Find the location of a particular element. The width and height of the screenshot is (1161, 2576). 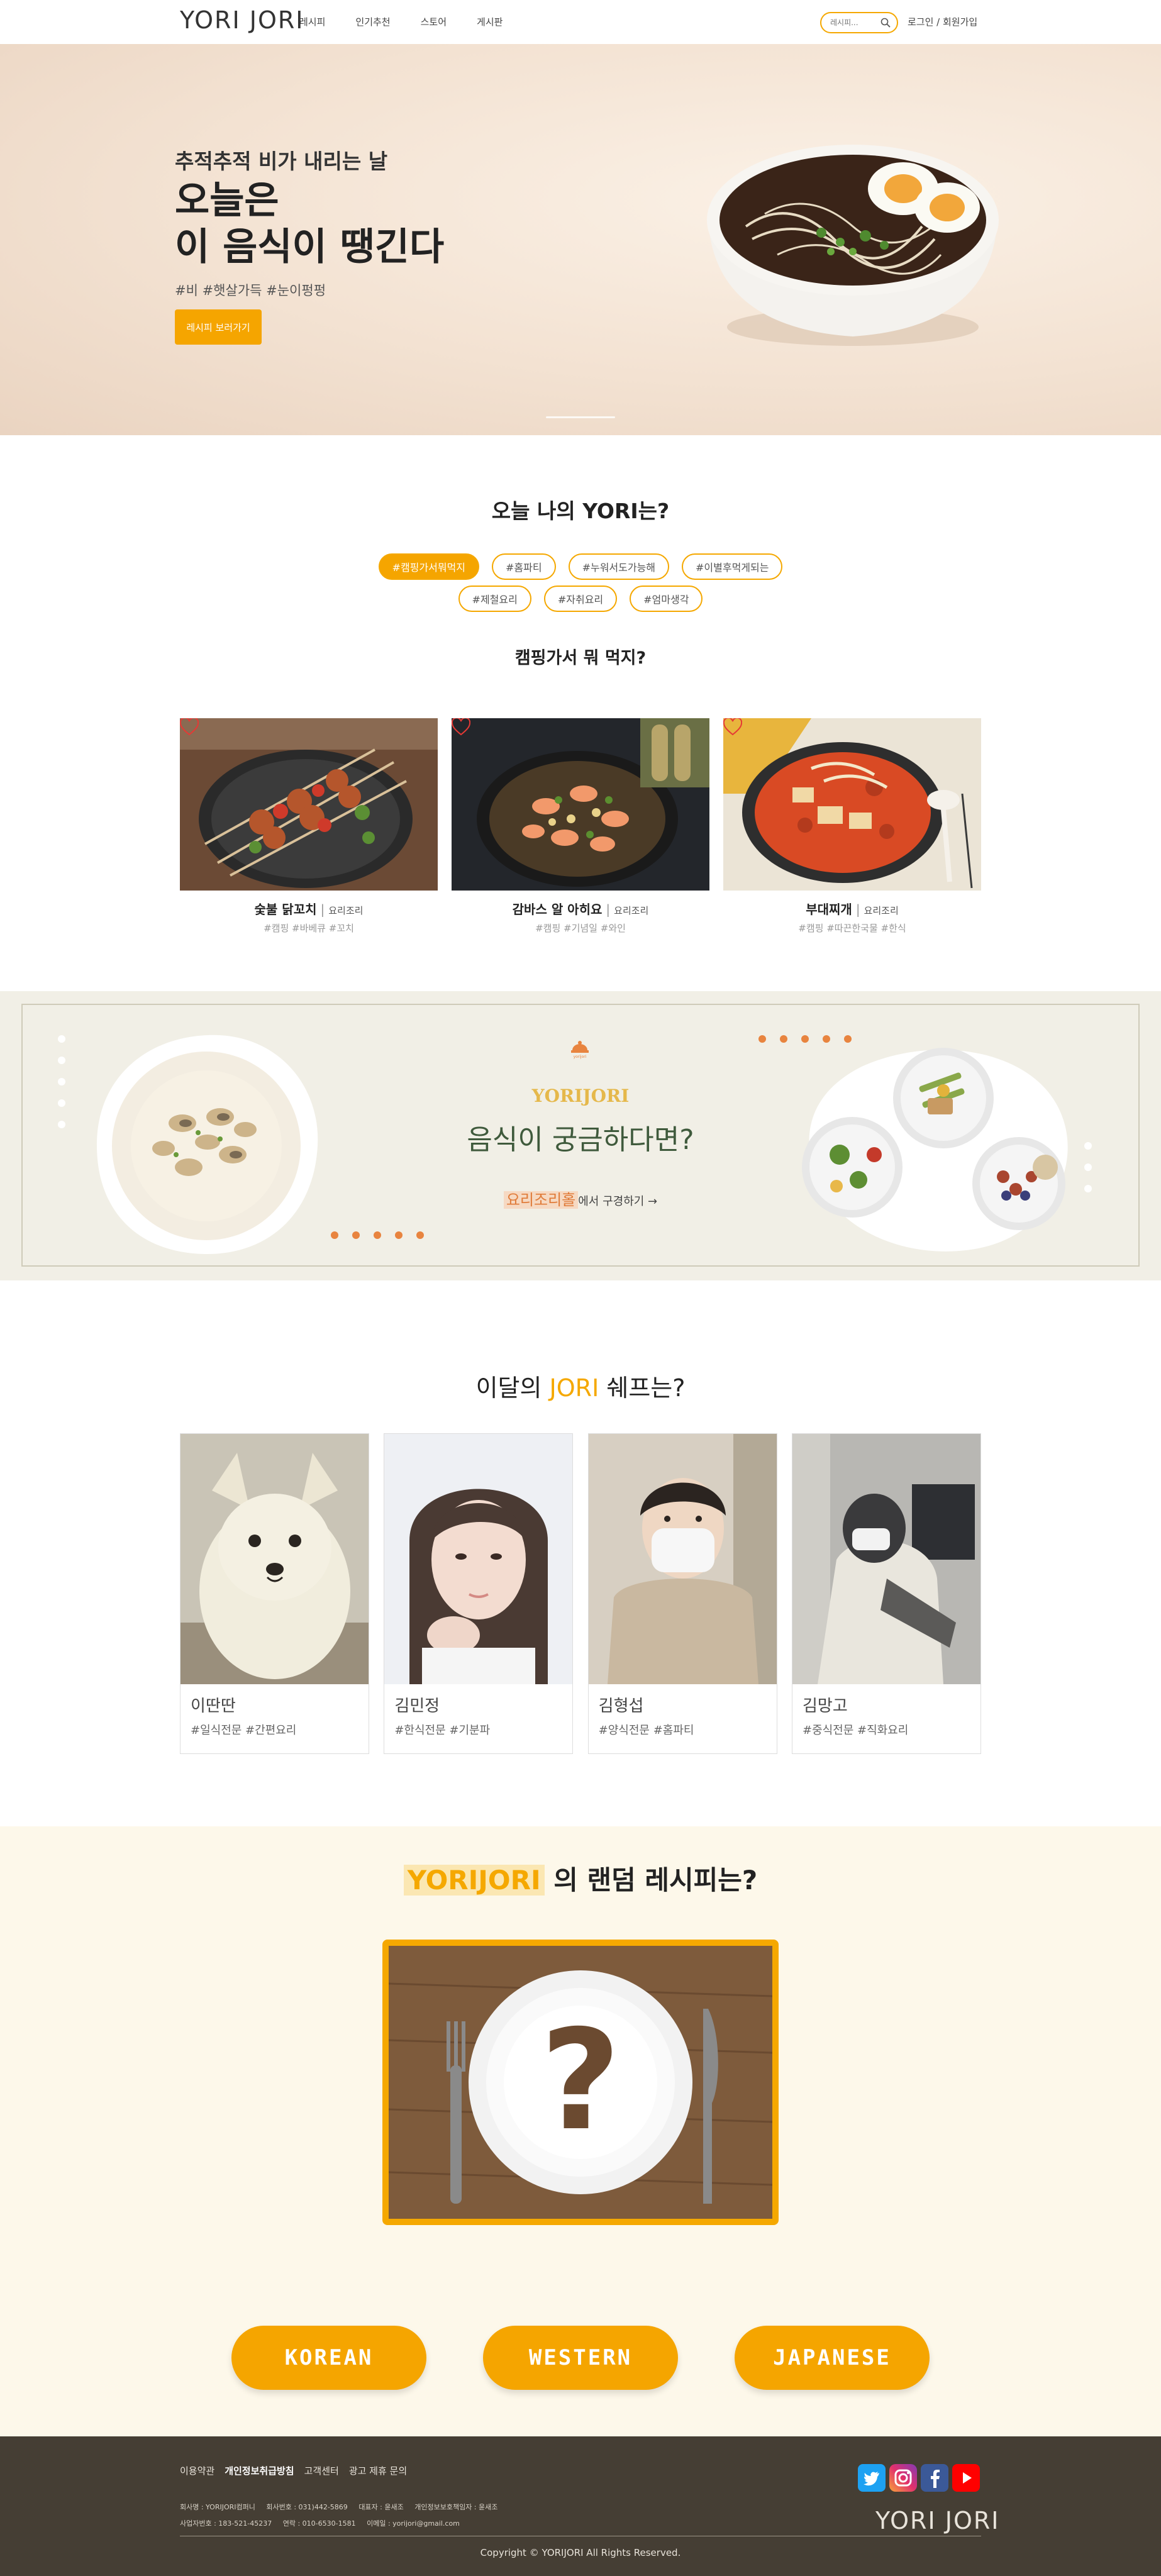

recipe-name: 숯불 닭꼬치 is located at coordinates (286, 909).